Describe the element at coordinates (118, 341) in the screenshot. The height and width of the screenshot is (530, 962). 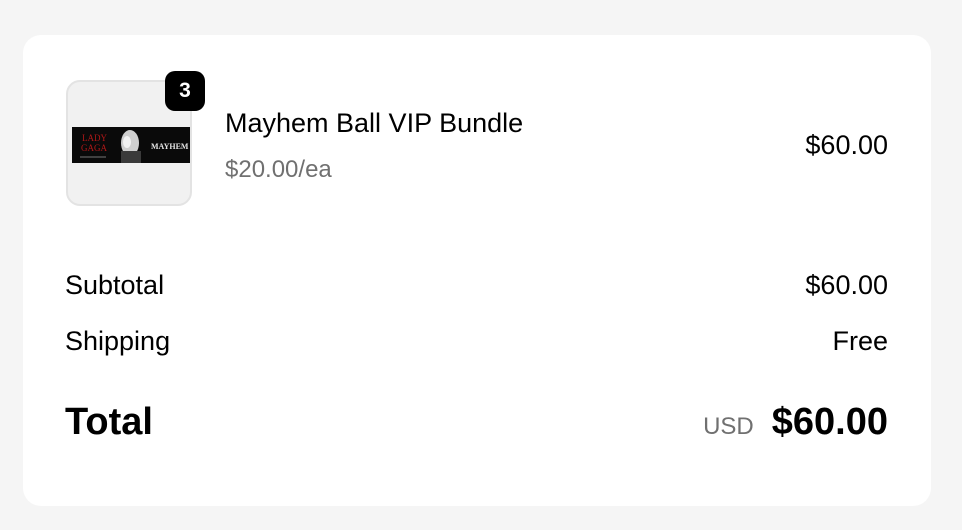
I see `shipping-label: Shipping` at that location.